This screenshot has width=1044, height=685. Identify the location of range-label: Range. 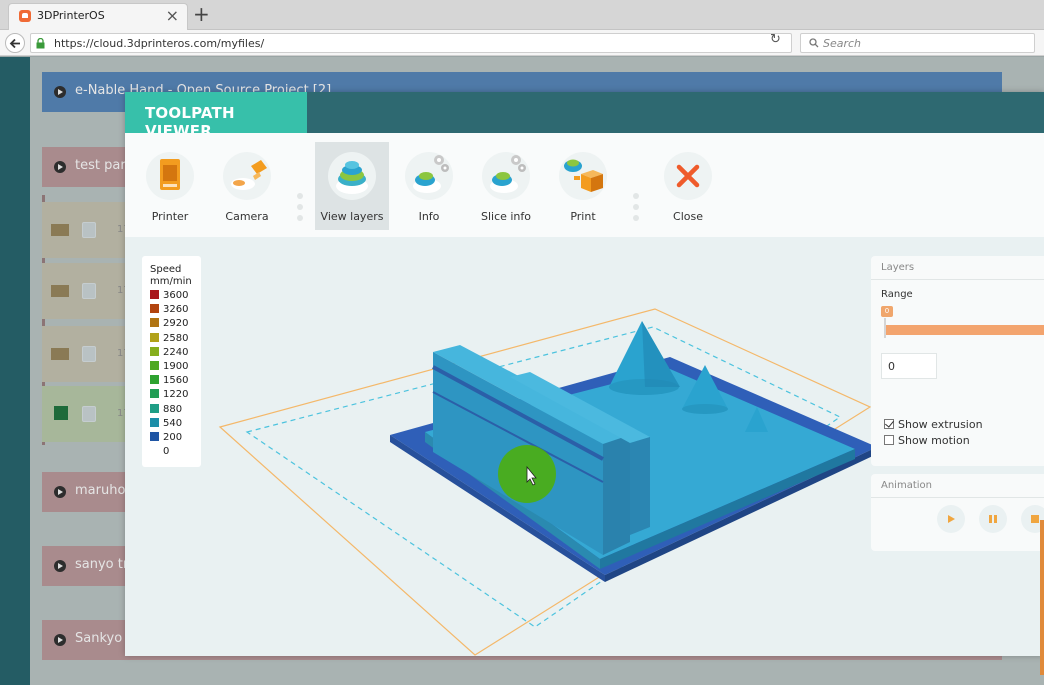
(897, 294).